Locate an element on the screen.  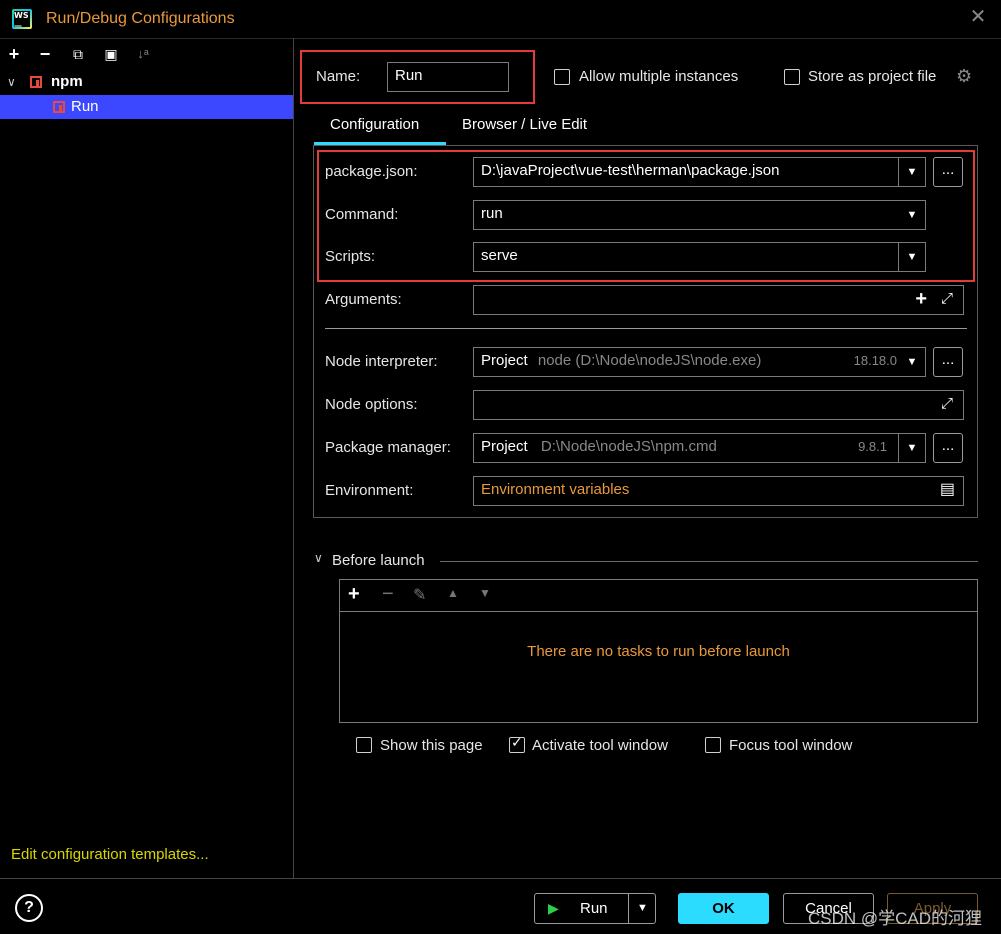
run-button-group: ▶ Run ▼ is located at coordinates (595, 908).